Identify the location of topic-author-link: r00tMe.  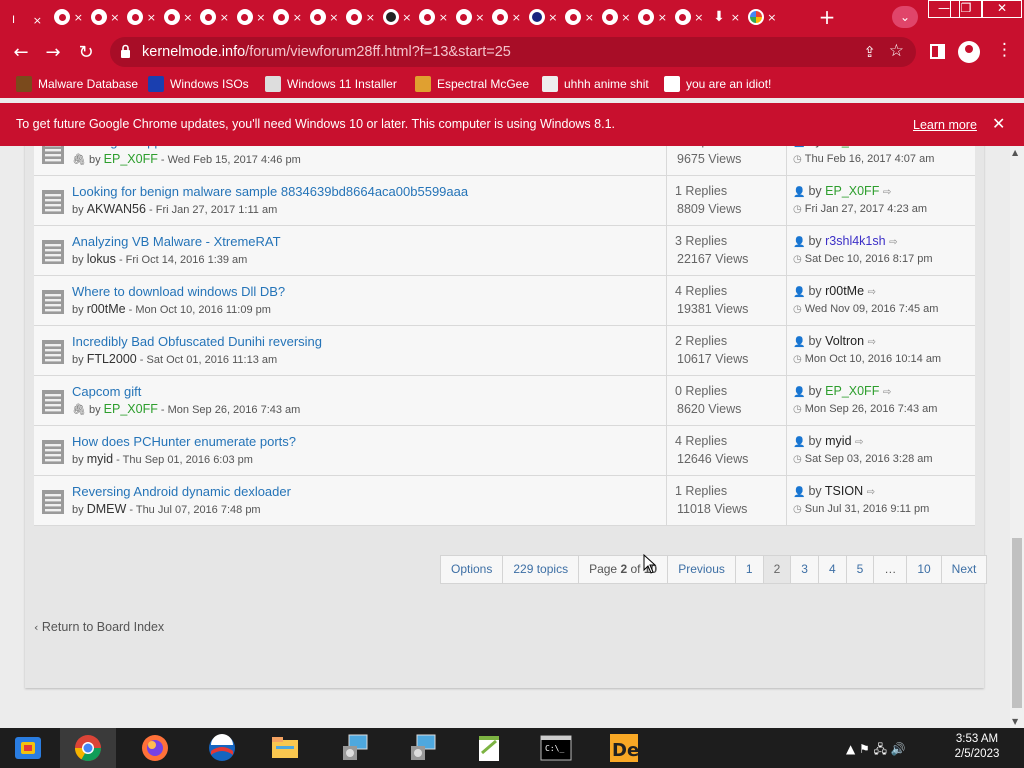
(106, 309).